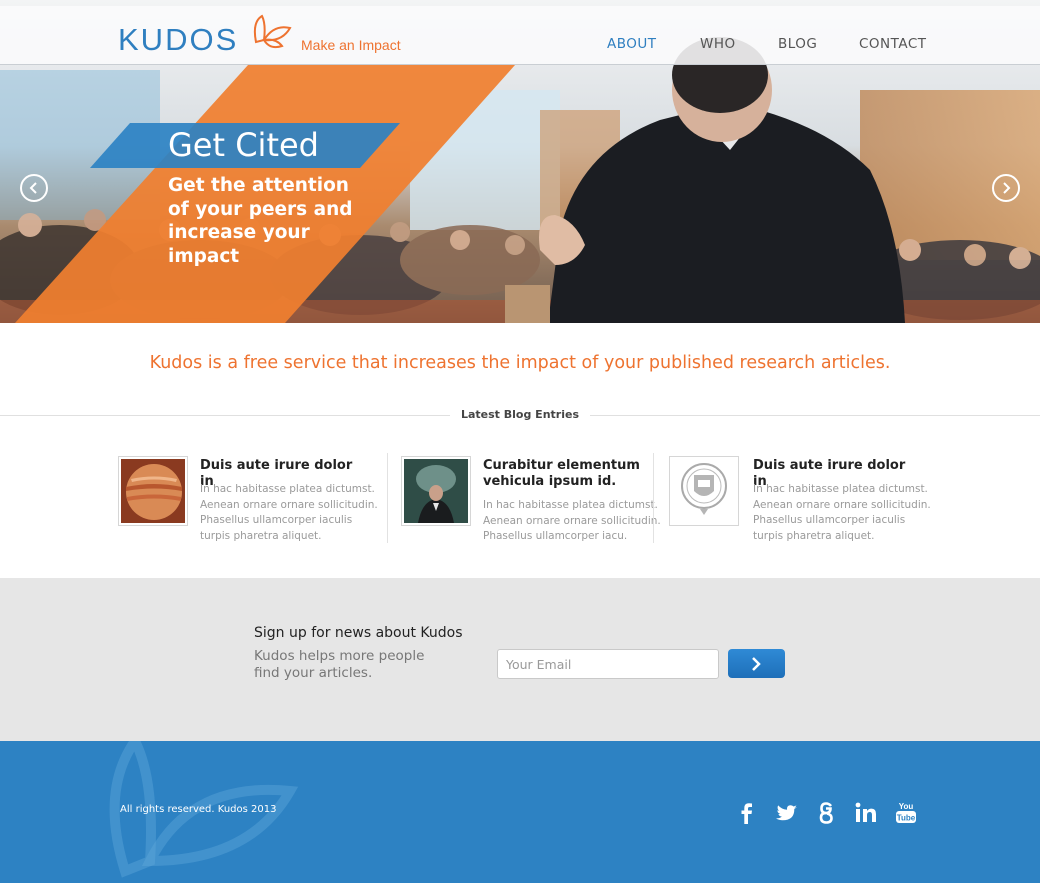 This screenshot has height=883, width=1040. What do you see at coordinates (568, 474) in the screenshot?
I see `post-title: Curabitur elementum vehicula ipsum id.` at bounding box center [568, 474].